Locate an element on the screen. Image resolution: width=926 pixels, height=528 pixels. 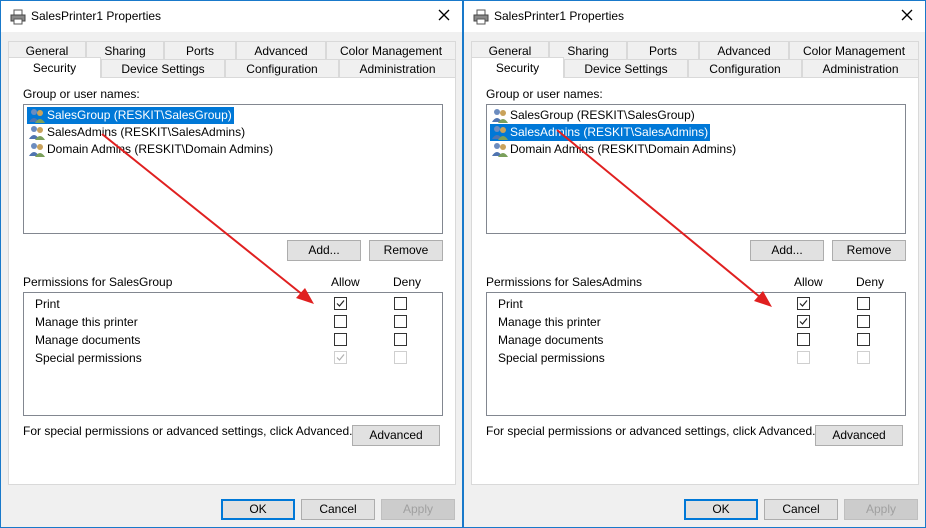
permissions-label: Permissions for SalesAdmins is located at coordinates (564, 282).